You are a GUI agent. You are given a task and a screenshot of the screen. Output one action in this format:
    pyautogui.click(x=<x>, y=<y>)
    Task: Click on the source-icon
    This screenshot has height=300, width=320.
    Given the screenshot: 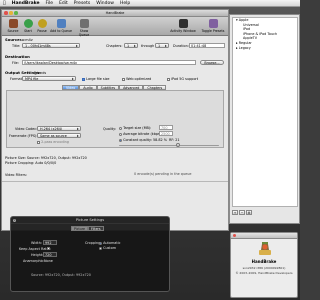 What is the action you would take?
    pyautogui.click(x=13, y=23)
    